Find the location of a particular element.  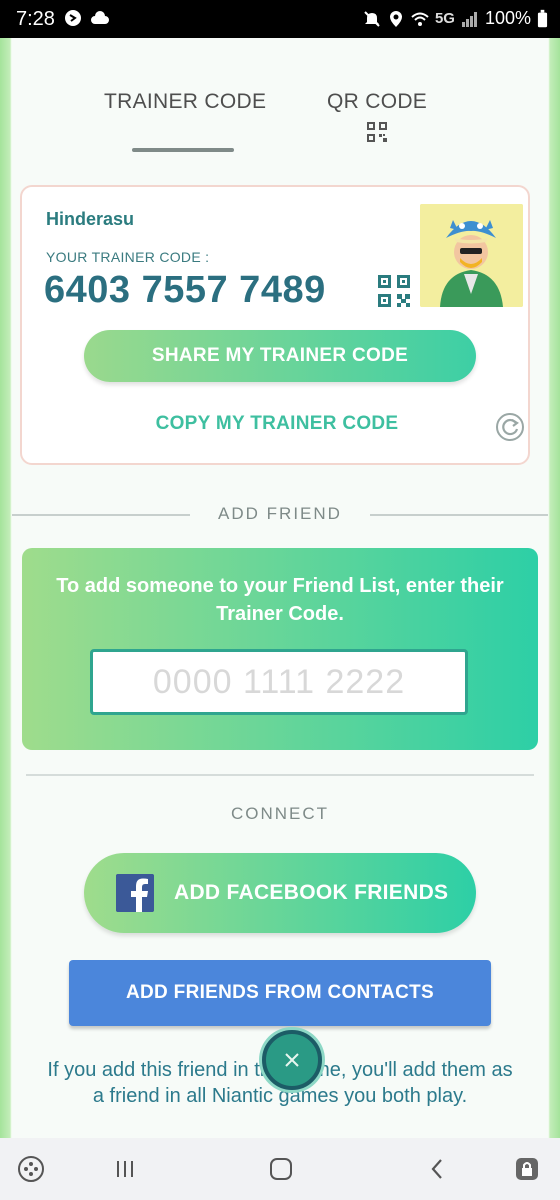

connect-heading: CONNECT is located at coordinates (280, 813).